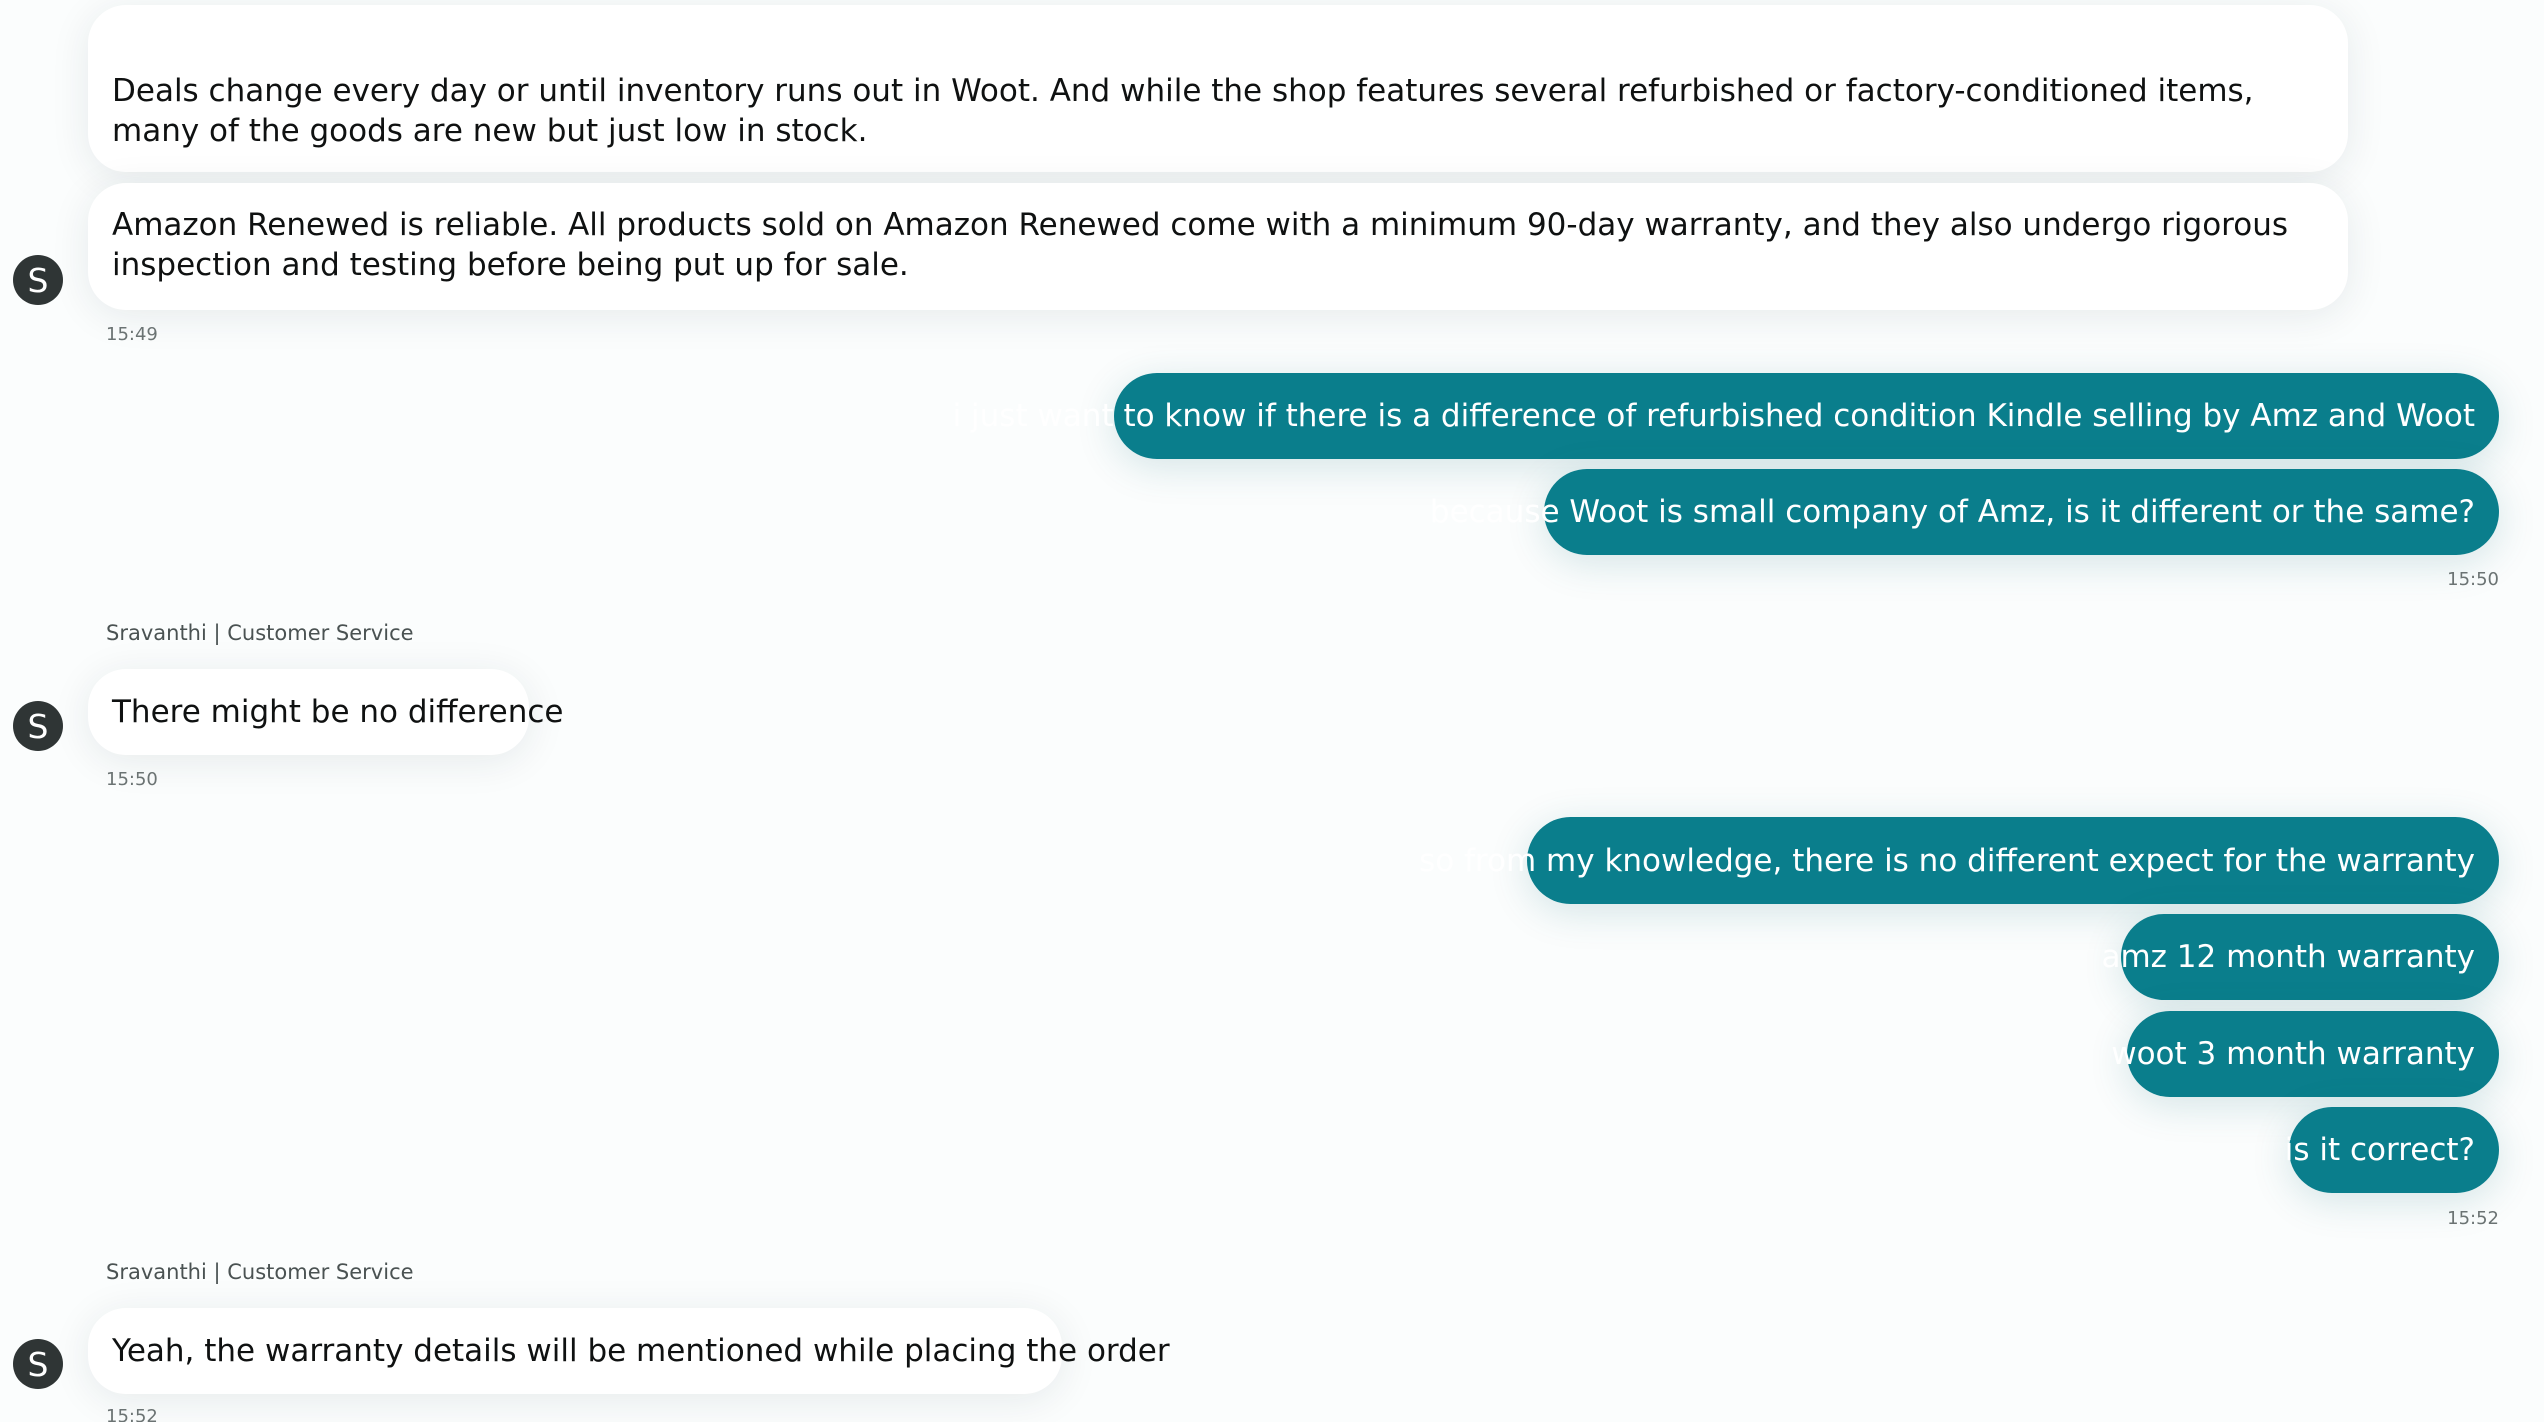  Describe the element at coordinates (132, 334) in the screenshot. I see `message-timestamp: 15:49` at that location.